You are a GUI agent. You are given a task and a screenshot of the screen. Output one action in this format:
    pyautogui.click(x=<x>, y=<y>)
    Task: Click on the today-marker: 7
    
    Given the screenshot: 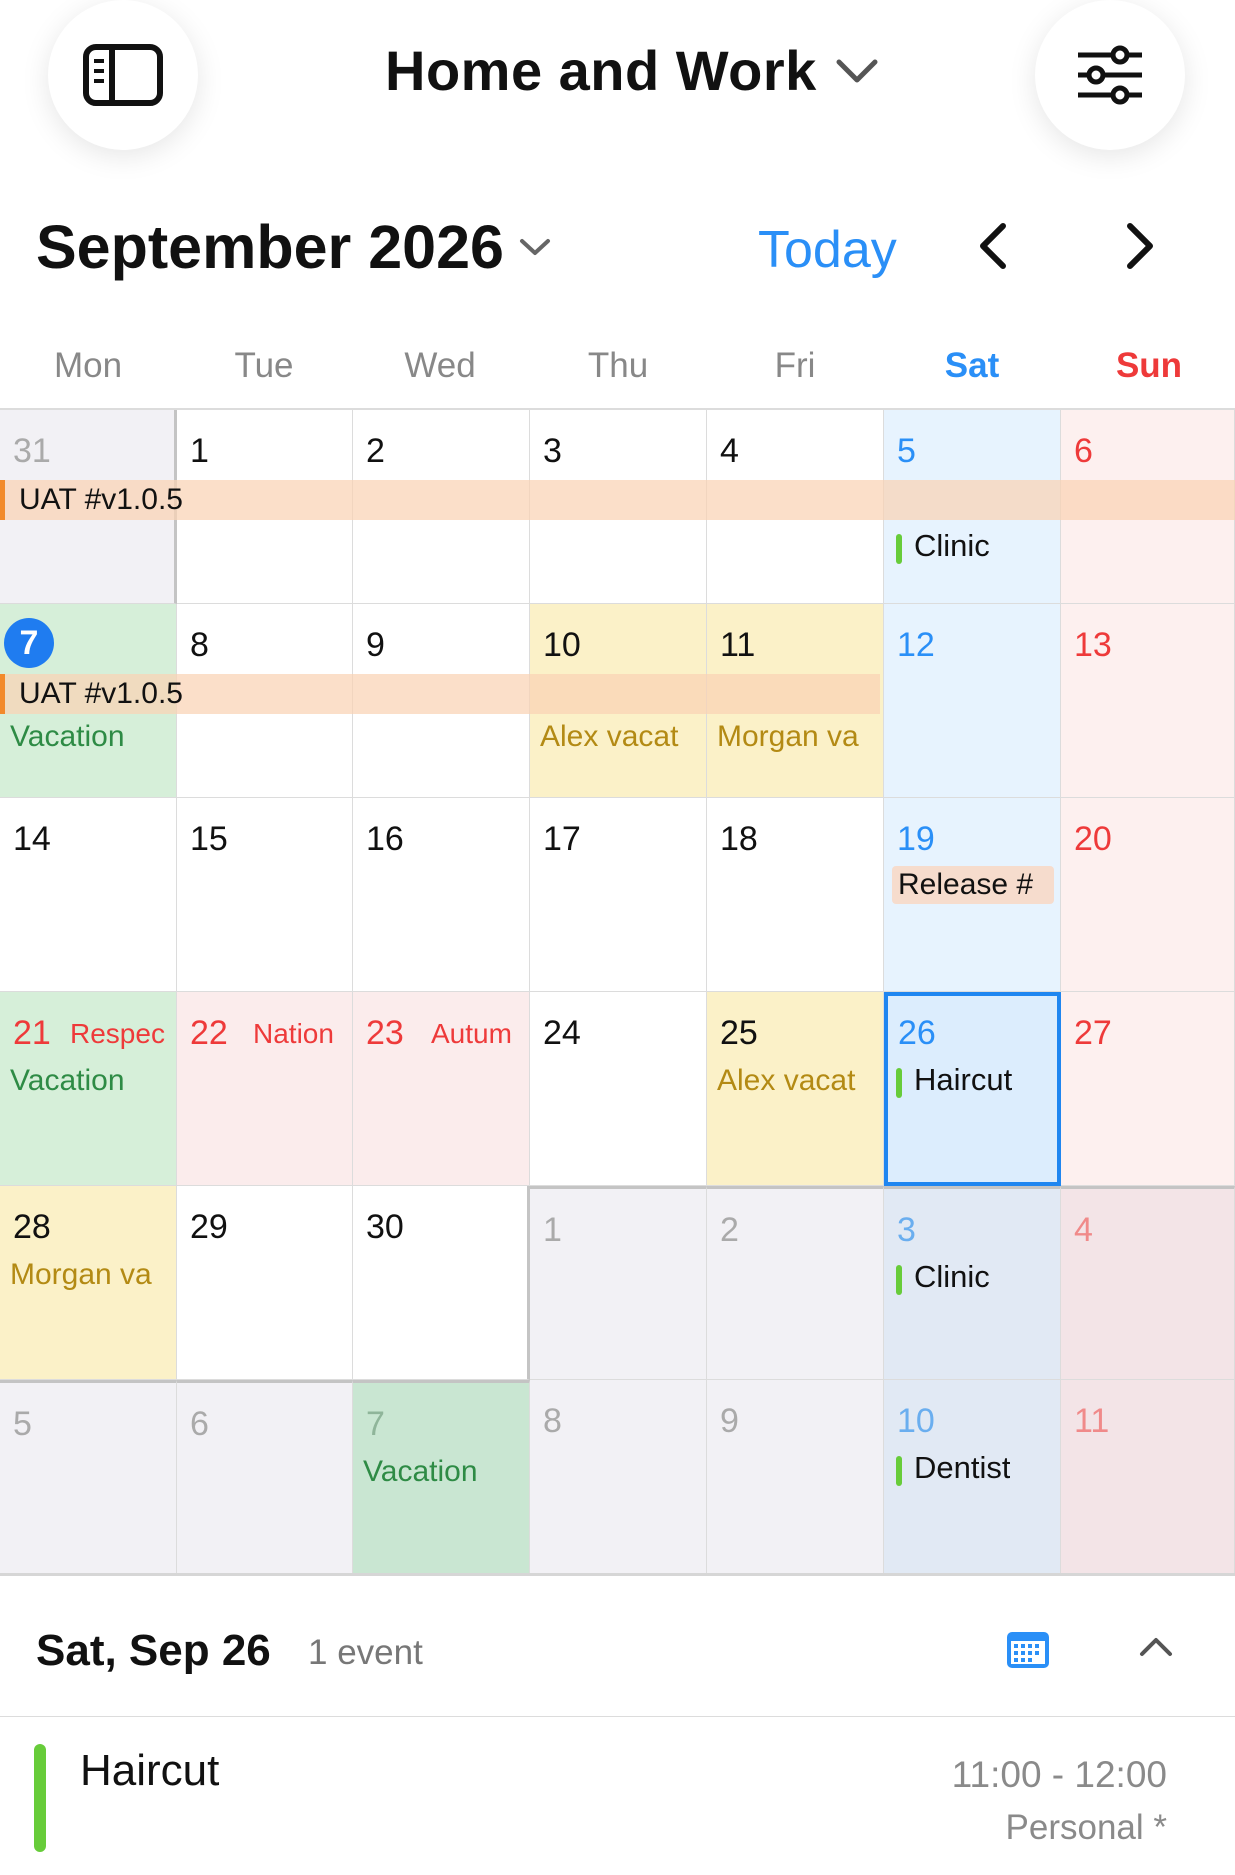 What is the action you would take?
    pyautogui.click(x=29, y=643)
    